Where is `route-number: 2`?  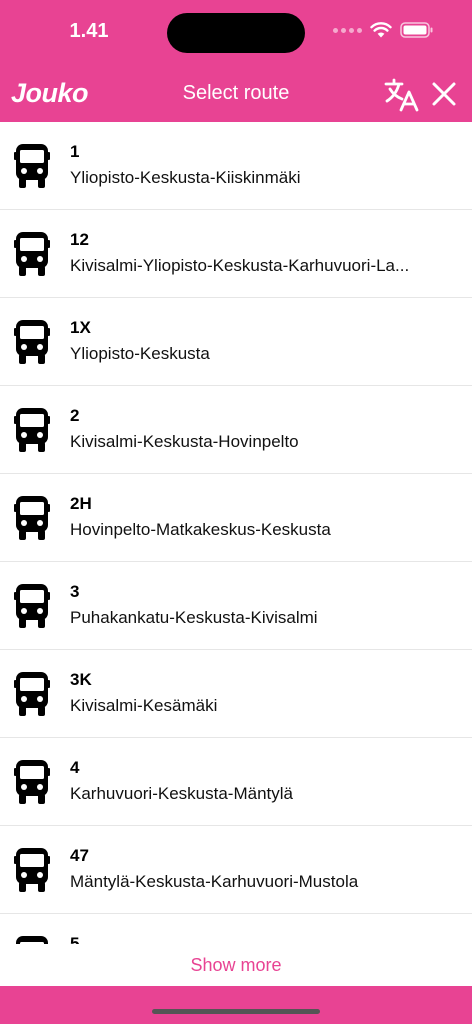 route-number: 2 is located at coordinates (75, 415).